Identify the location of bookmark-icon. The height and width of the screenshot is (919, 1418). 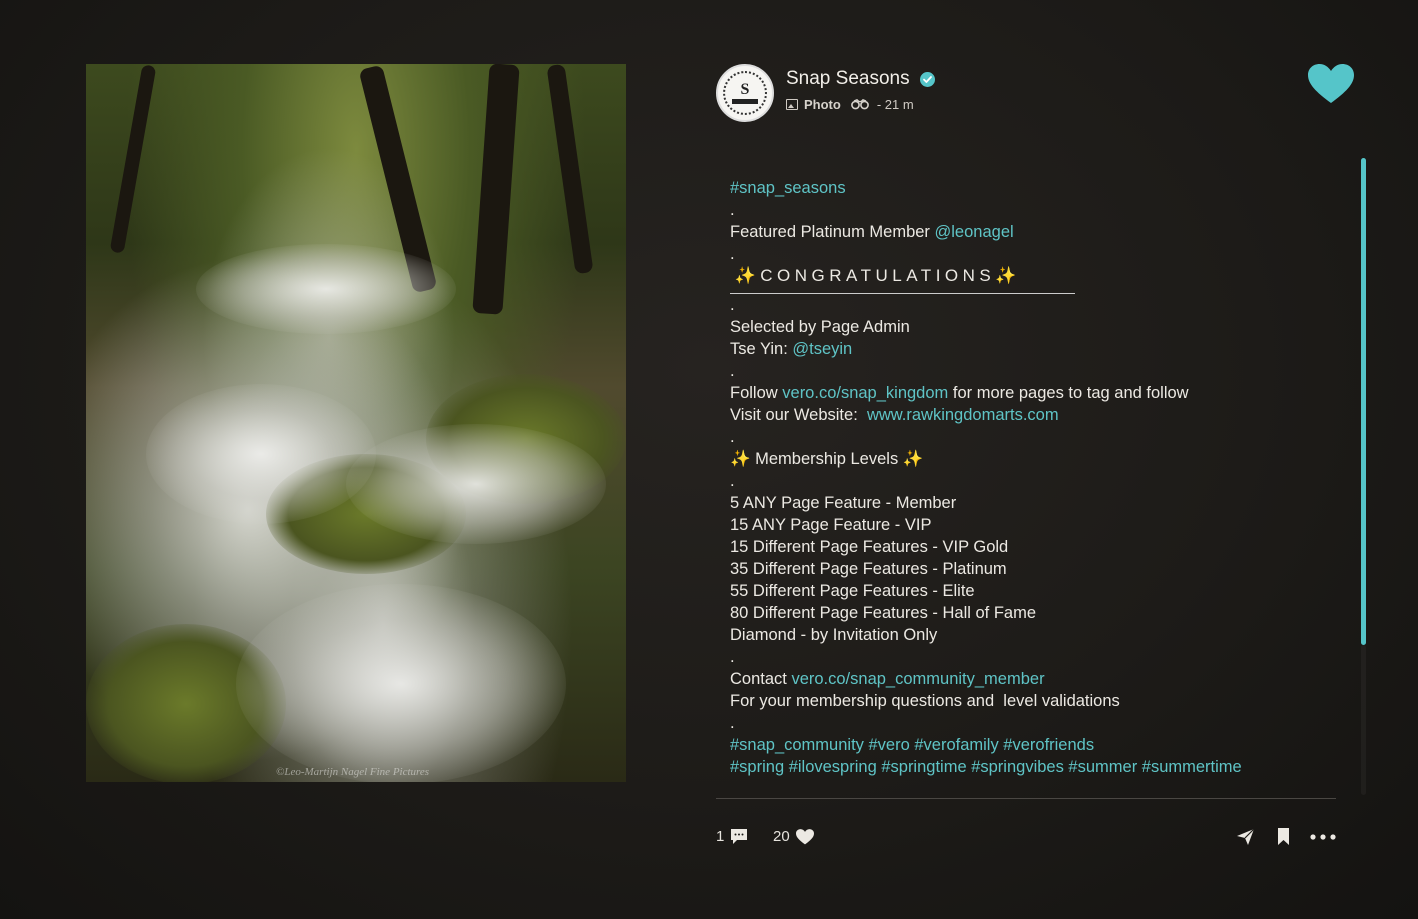
(1283, 836).